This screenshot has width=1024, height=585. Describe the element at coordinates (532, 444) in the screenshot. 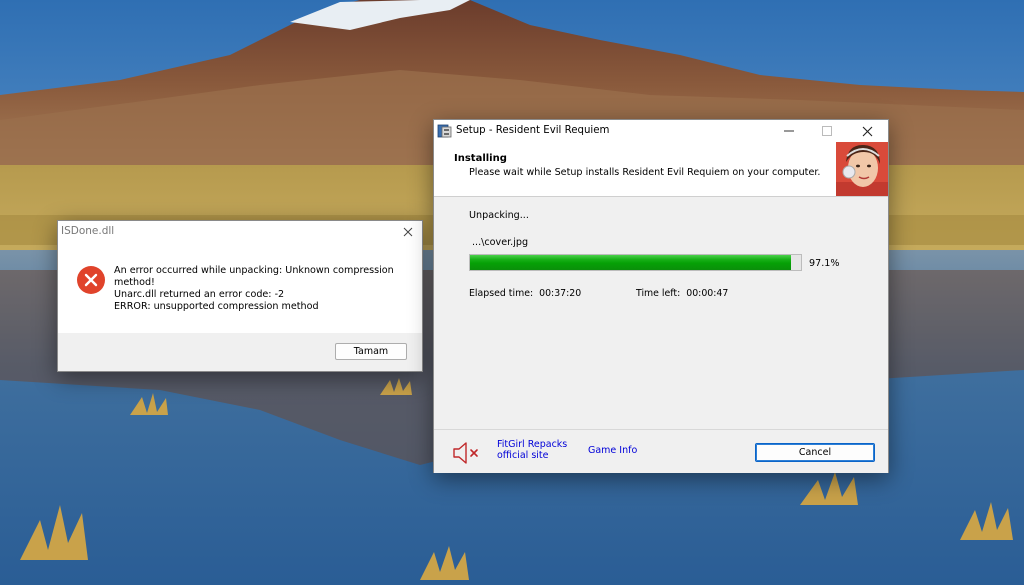

I see `fitgirl-link-line: FitGirl Repacks` at that location.